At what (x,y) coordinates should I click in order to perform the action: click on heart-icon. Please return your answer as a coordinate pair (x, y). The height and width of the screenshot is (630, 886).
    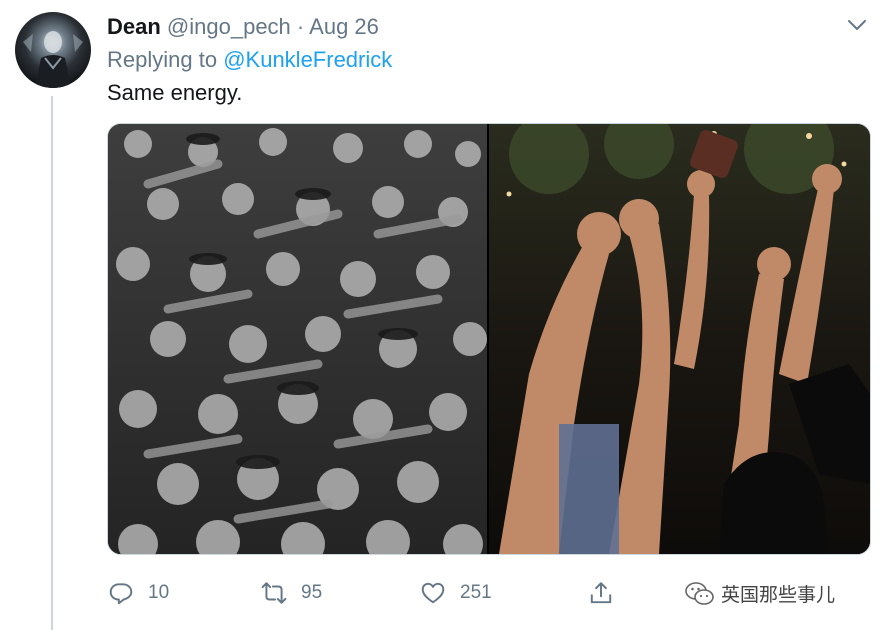
    Looking at the image, I should click on (433, 593).